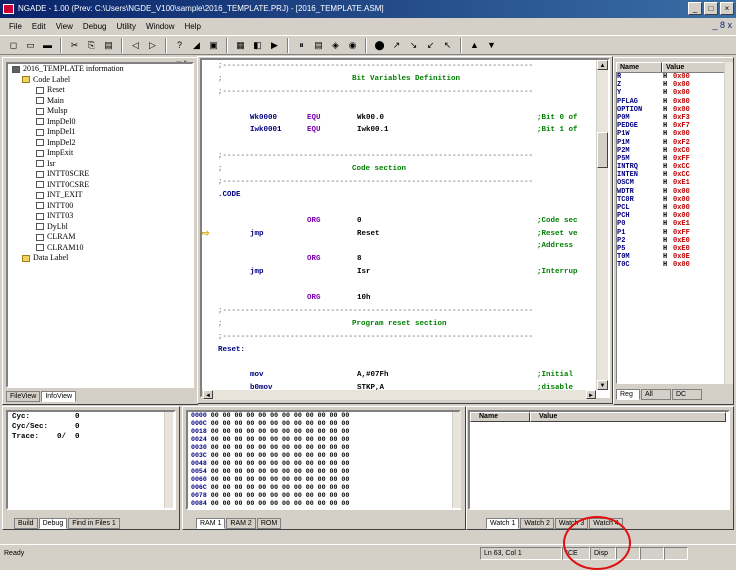 Image resolution: width=736 pixels, height=570 pixels. Describe the element at coordinates (728, 223) in the screenshot. I see `register-scrollbar` at that location.